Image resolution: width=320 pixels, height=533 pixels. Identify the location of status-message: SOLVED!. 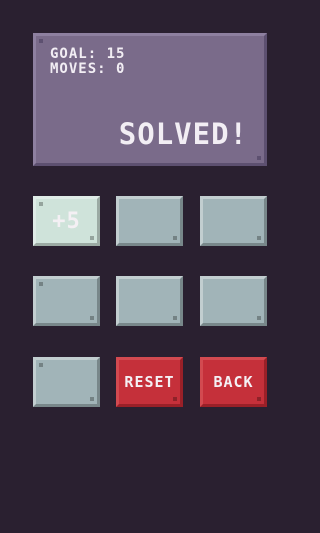
(183, 134).